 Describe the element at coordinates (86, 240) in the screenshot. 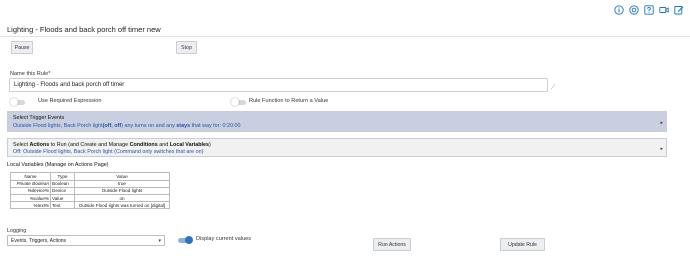

I see `logging-select: Events, Triggers, Actions ▾` at that location.